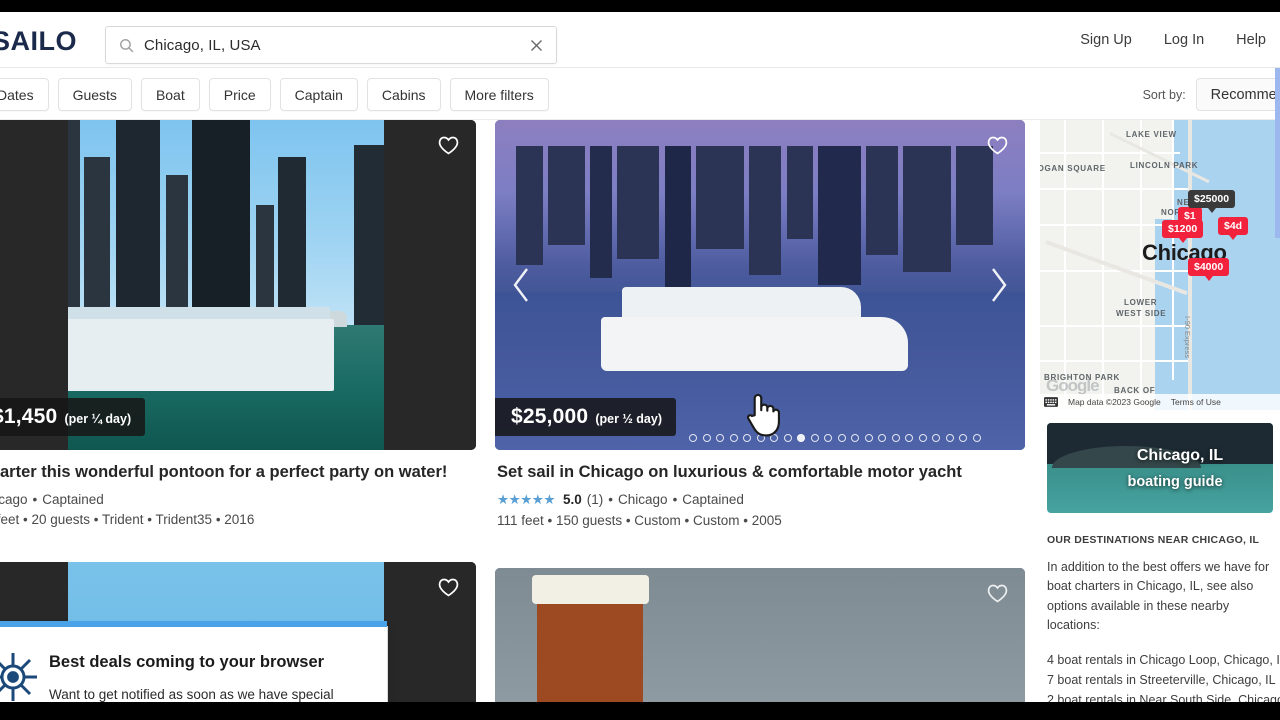 The height and width of the screenshot is (720, 1280). What do you see at coordinates (403, 94) in the screenshot?
I see `filter-cabins: Cabins` at bounding box center [403, 94].